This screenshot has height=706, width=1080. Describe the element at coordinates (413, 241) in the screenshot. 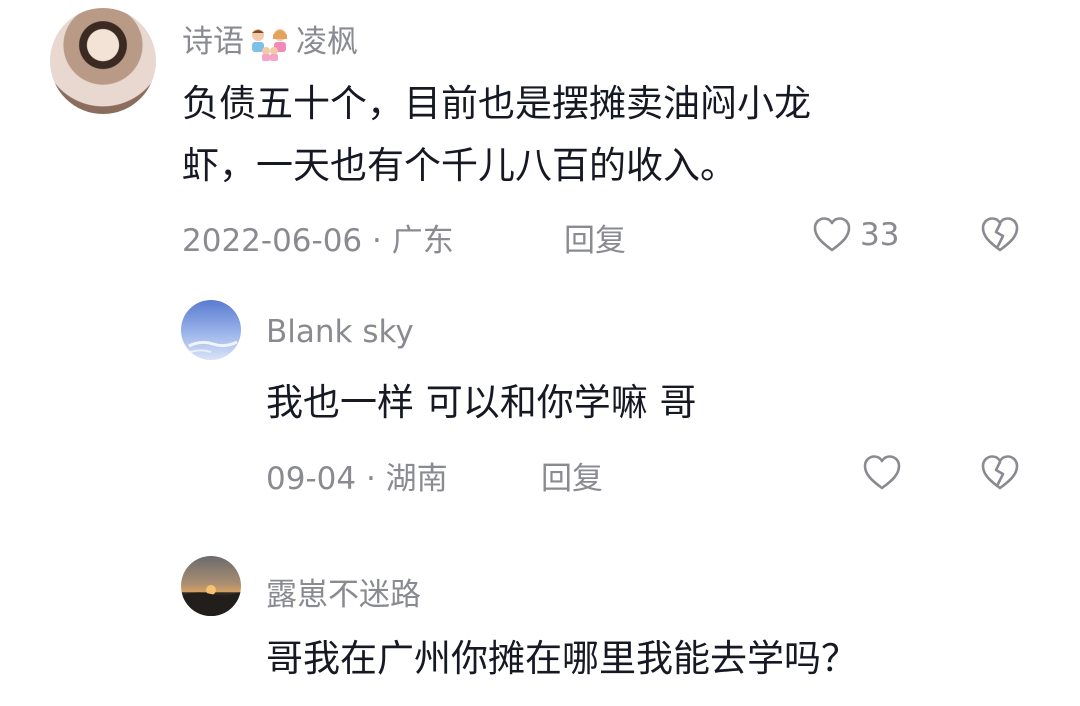

I see `comment-location: · 广东` at that location.